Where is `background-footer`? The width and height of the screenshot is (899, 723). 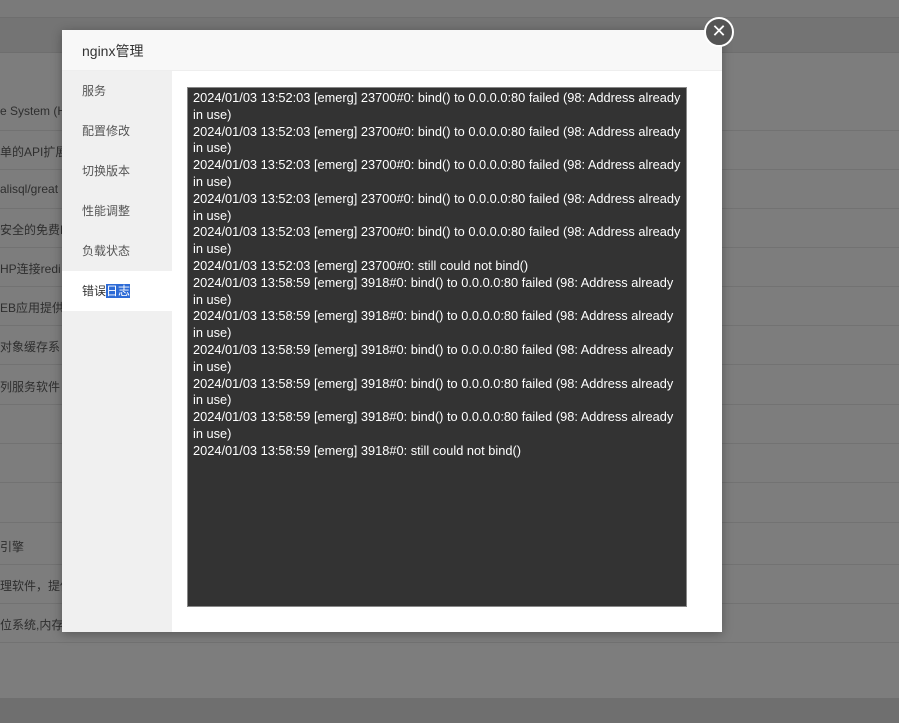 background-footer is located at coordinates (449, 710).